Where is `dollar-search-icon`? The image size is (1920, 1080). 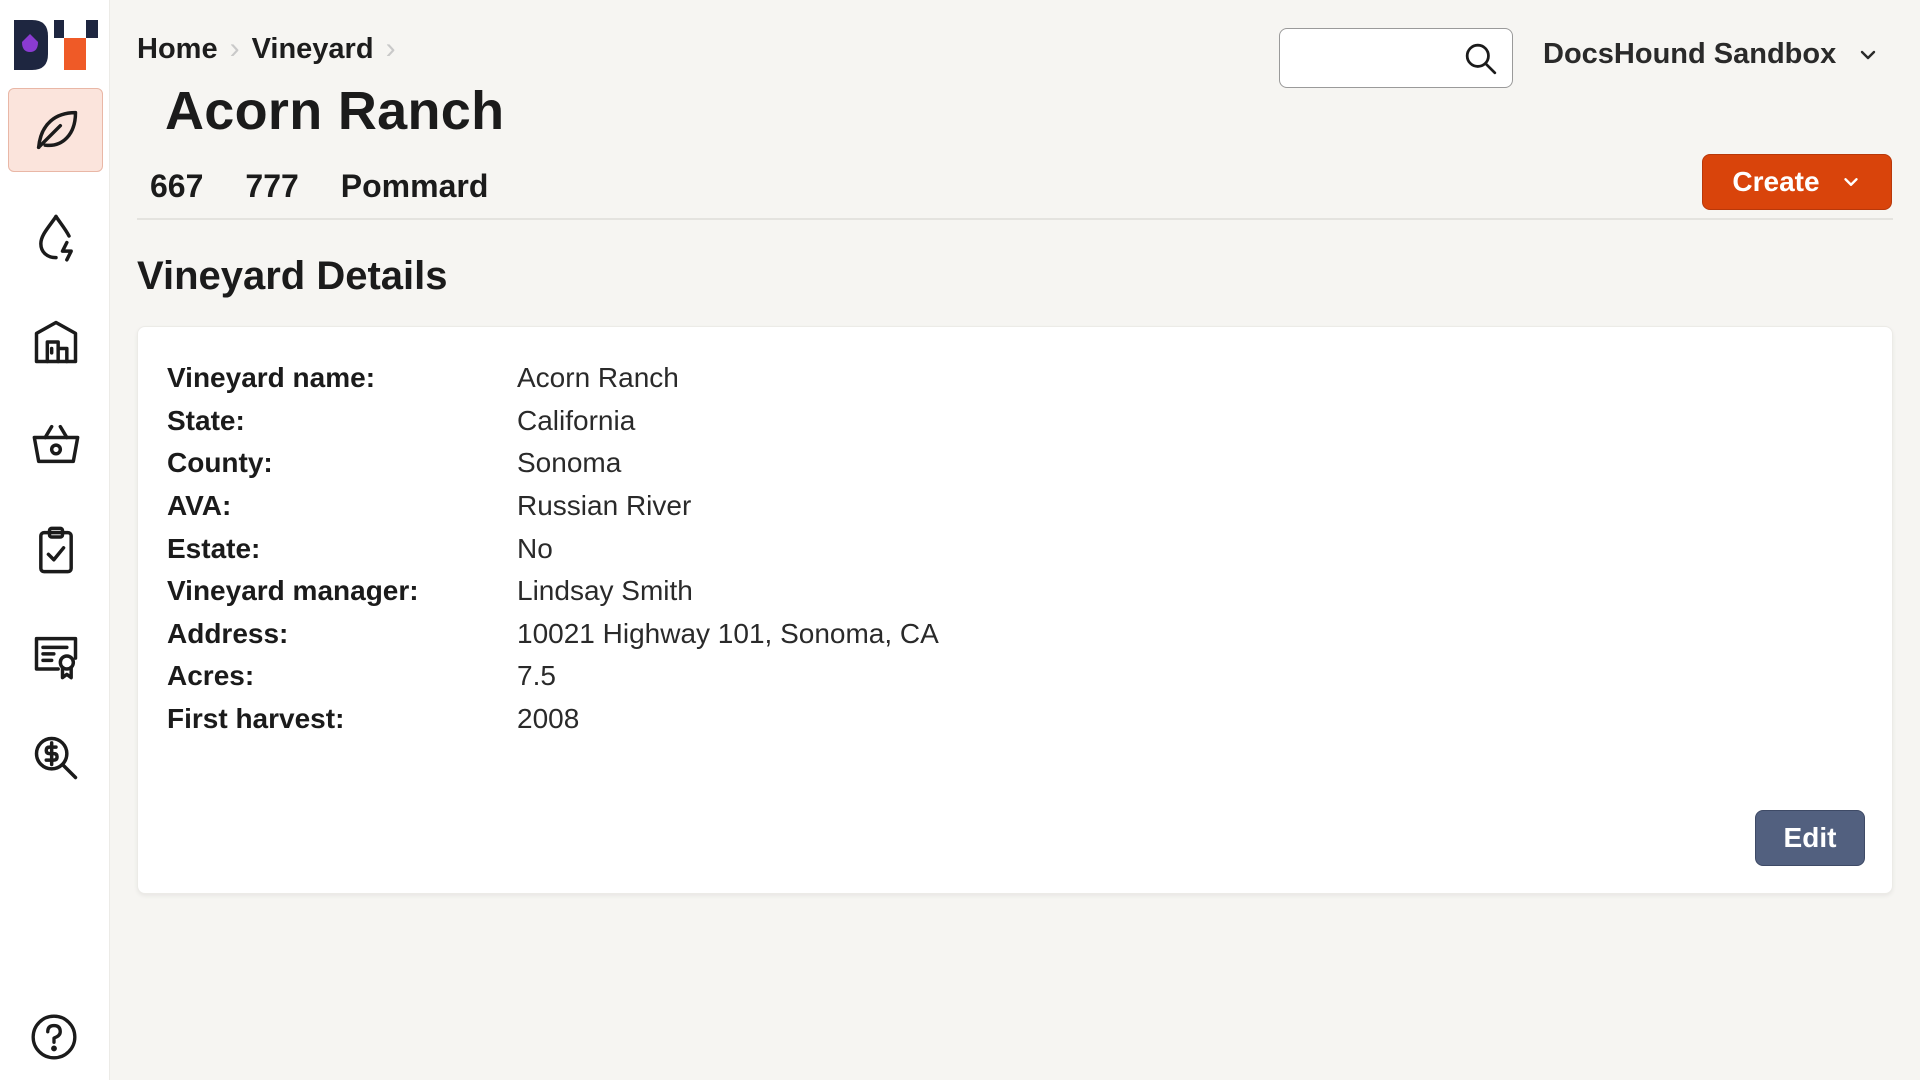 dollar-search-icon is located at coordinates (55, 758).